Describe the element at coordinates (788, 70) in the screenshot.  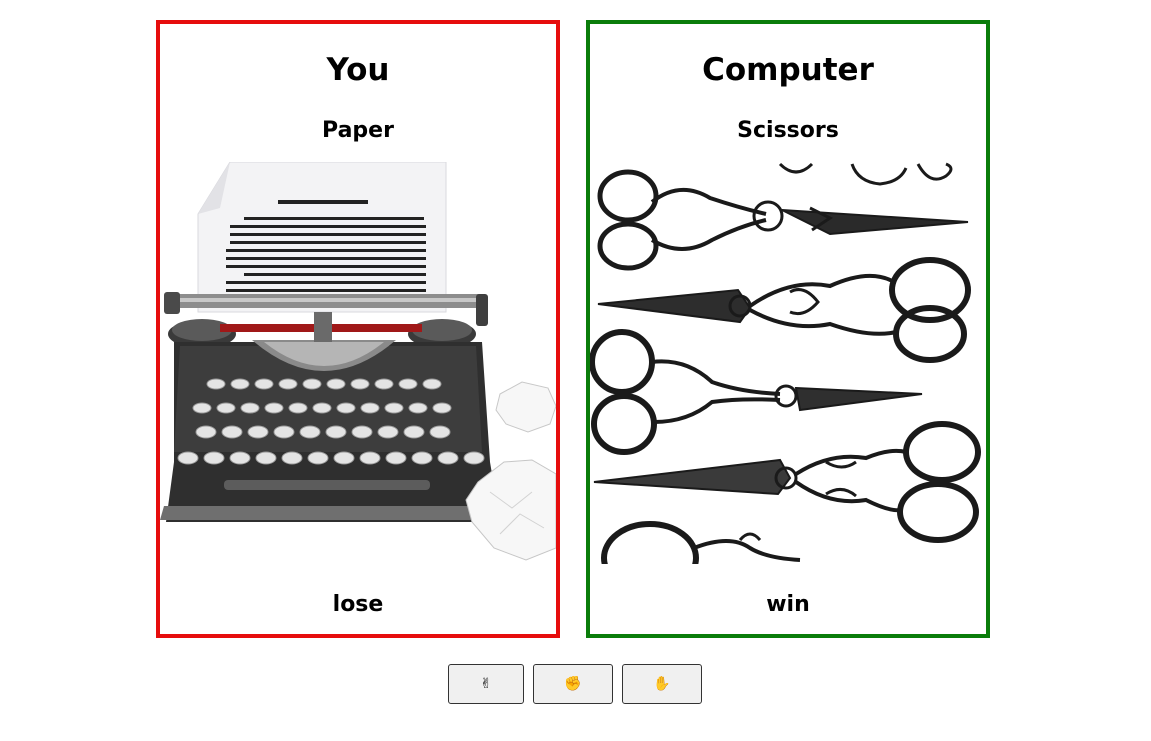
I see `computer-heading: Computer` at that location.